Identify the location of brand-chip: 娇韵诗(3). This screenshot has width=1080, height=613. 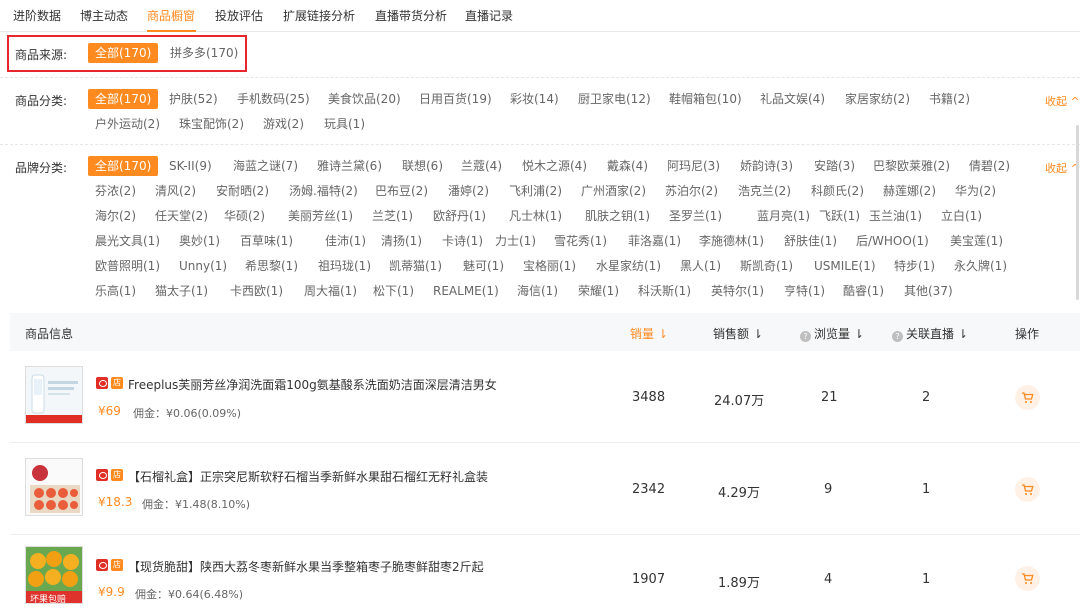
(766, 166).